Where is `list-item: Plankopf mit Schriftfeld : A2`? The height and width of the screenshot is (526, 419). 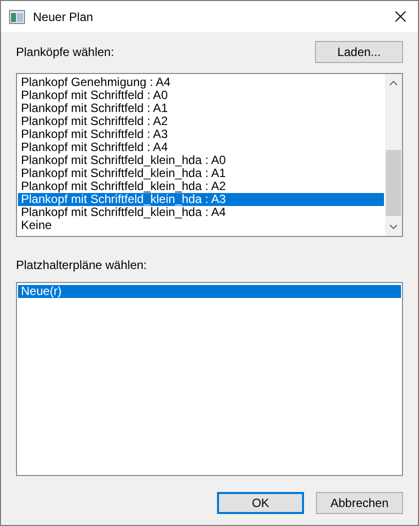 list-item: Plankopf mit Schriftfeld : A2 is located at coordinates (201, 121).